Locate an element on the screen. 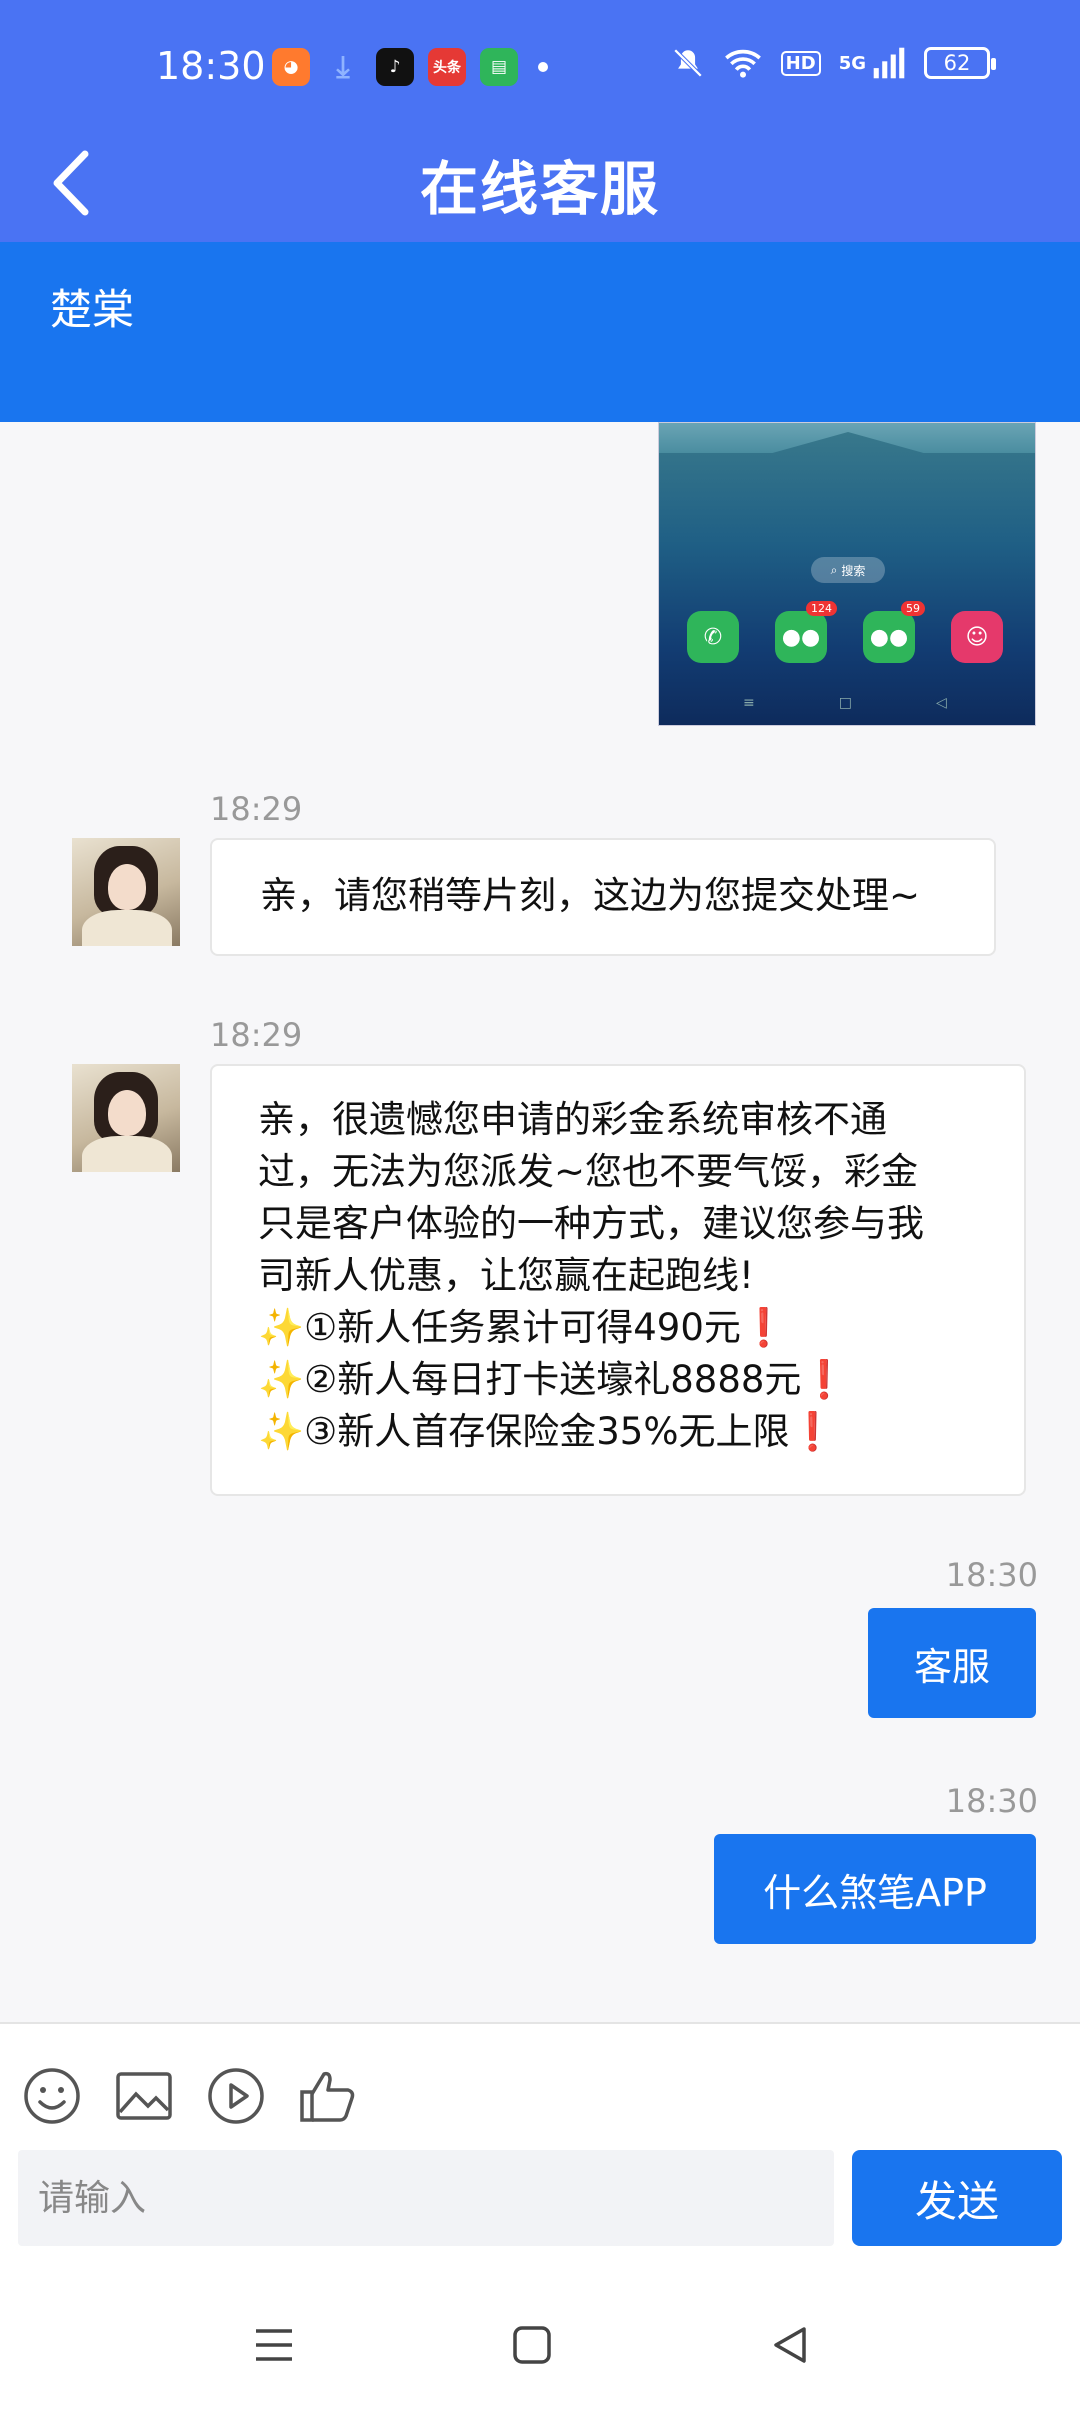 Image resolution: width=1080 pixels, height=2412 pixels. message-line: 只是客户体验的一种方式，建议您参与我 is located at coordinates (591, 1223).